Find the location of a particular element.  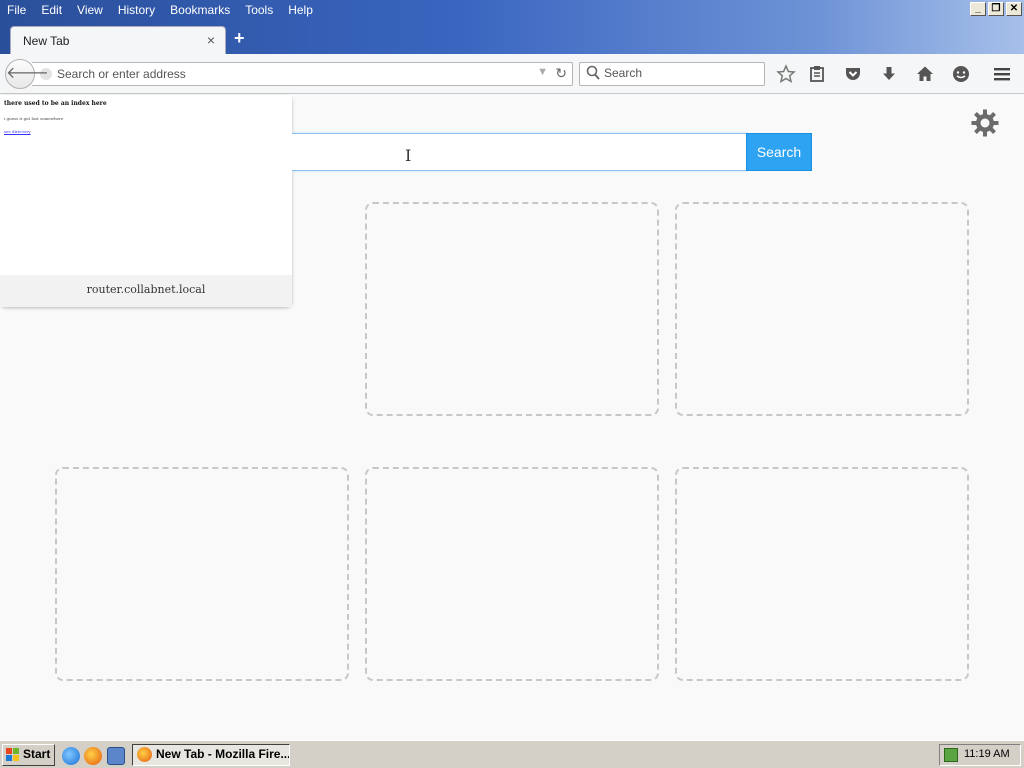

tile-title: router.collabnet.local is located at coordinates (146, 291).